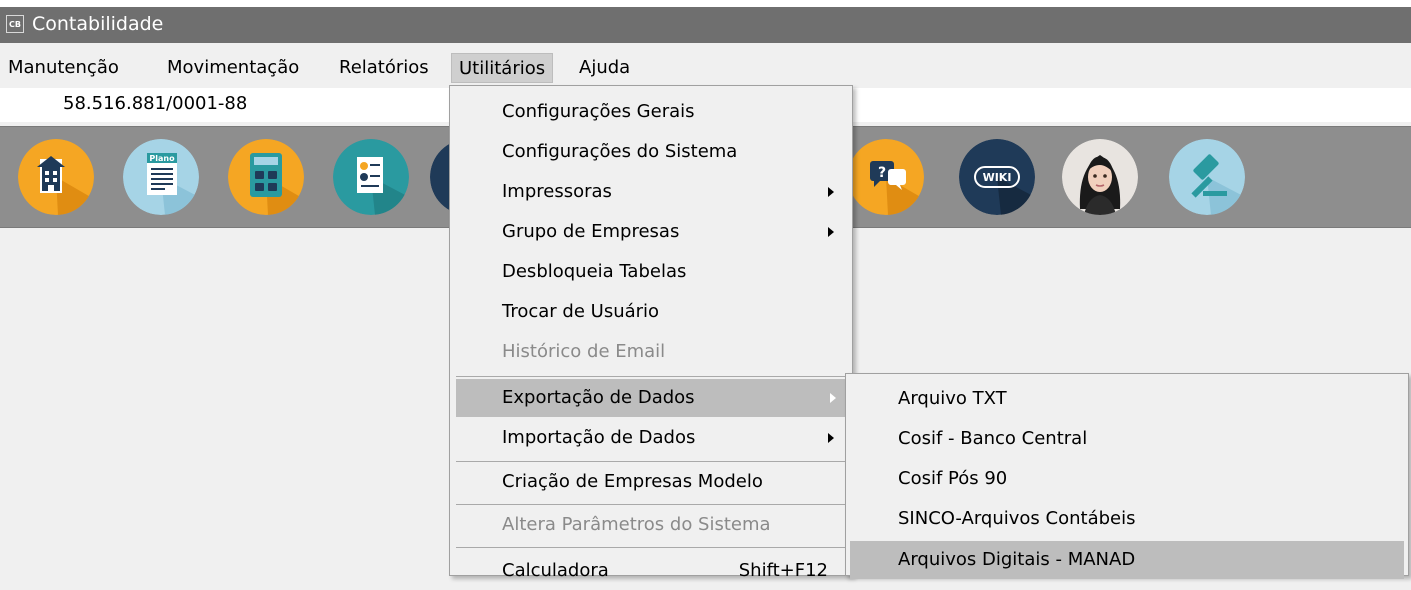 The width and height of the screenshot is (1411, 590). What do you see at coordinates (161, 177) in the screenshot?
I see `plano-document-icon: Plano` at bounding box center [161, 177].